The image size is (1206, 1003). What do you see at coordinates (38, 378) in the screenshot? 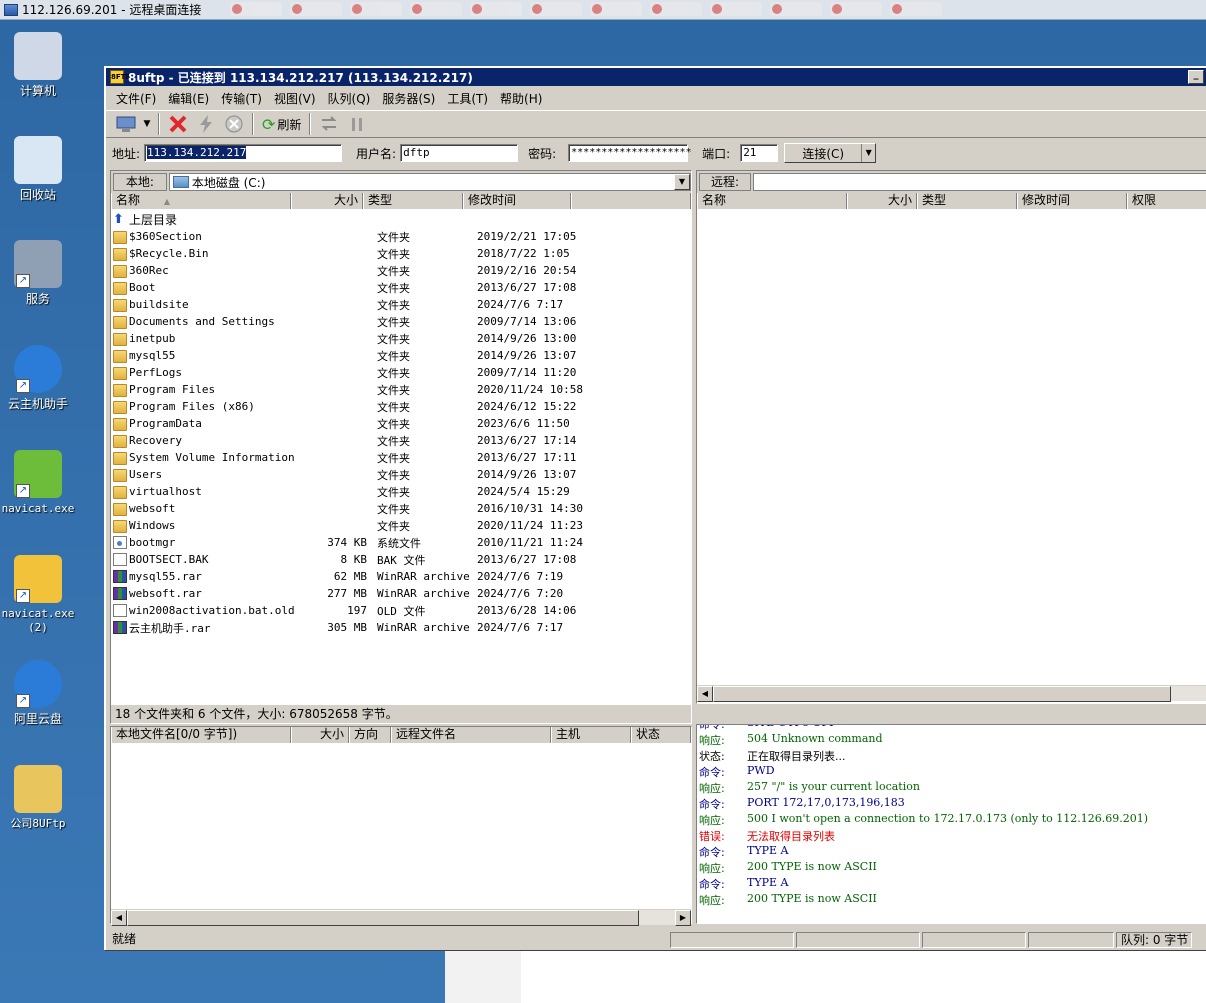
I see `desktop-icon: ↗ 云主机助手` at bounding box center [38, 378].